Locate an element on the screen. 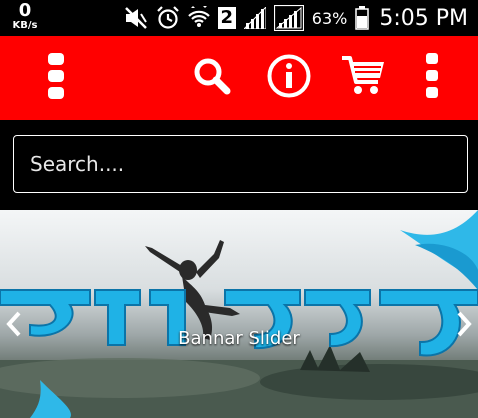 This screenshot has width=478, height=418. search-icon is located at coordinates (212, 78).